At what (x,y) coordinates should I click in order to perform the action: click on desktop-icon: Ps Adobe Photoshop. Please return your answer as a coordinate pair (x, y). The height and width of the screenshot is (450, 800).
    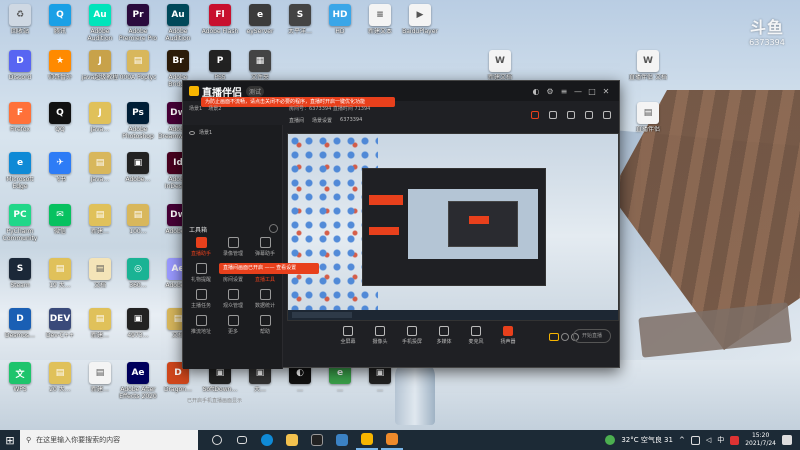
    Looking at the image, I should click on (138, 122).